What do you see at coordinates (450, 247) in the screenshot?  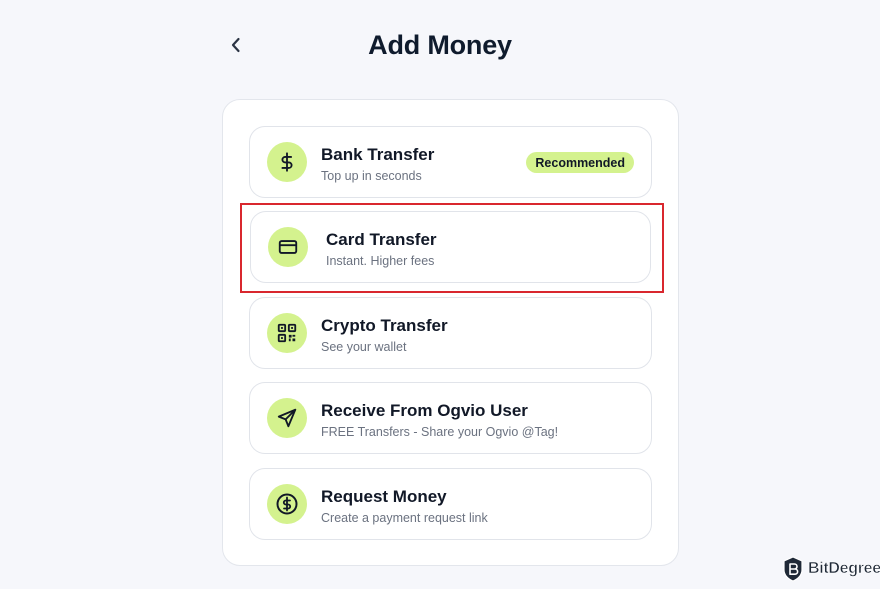 I see `option-card-transfer: Card Transfer Instant. Higher fees` at bounding box center [450, 247].